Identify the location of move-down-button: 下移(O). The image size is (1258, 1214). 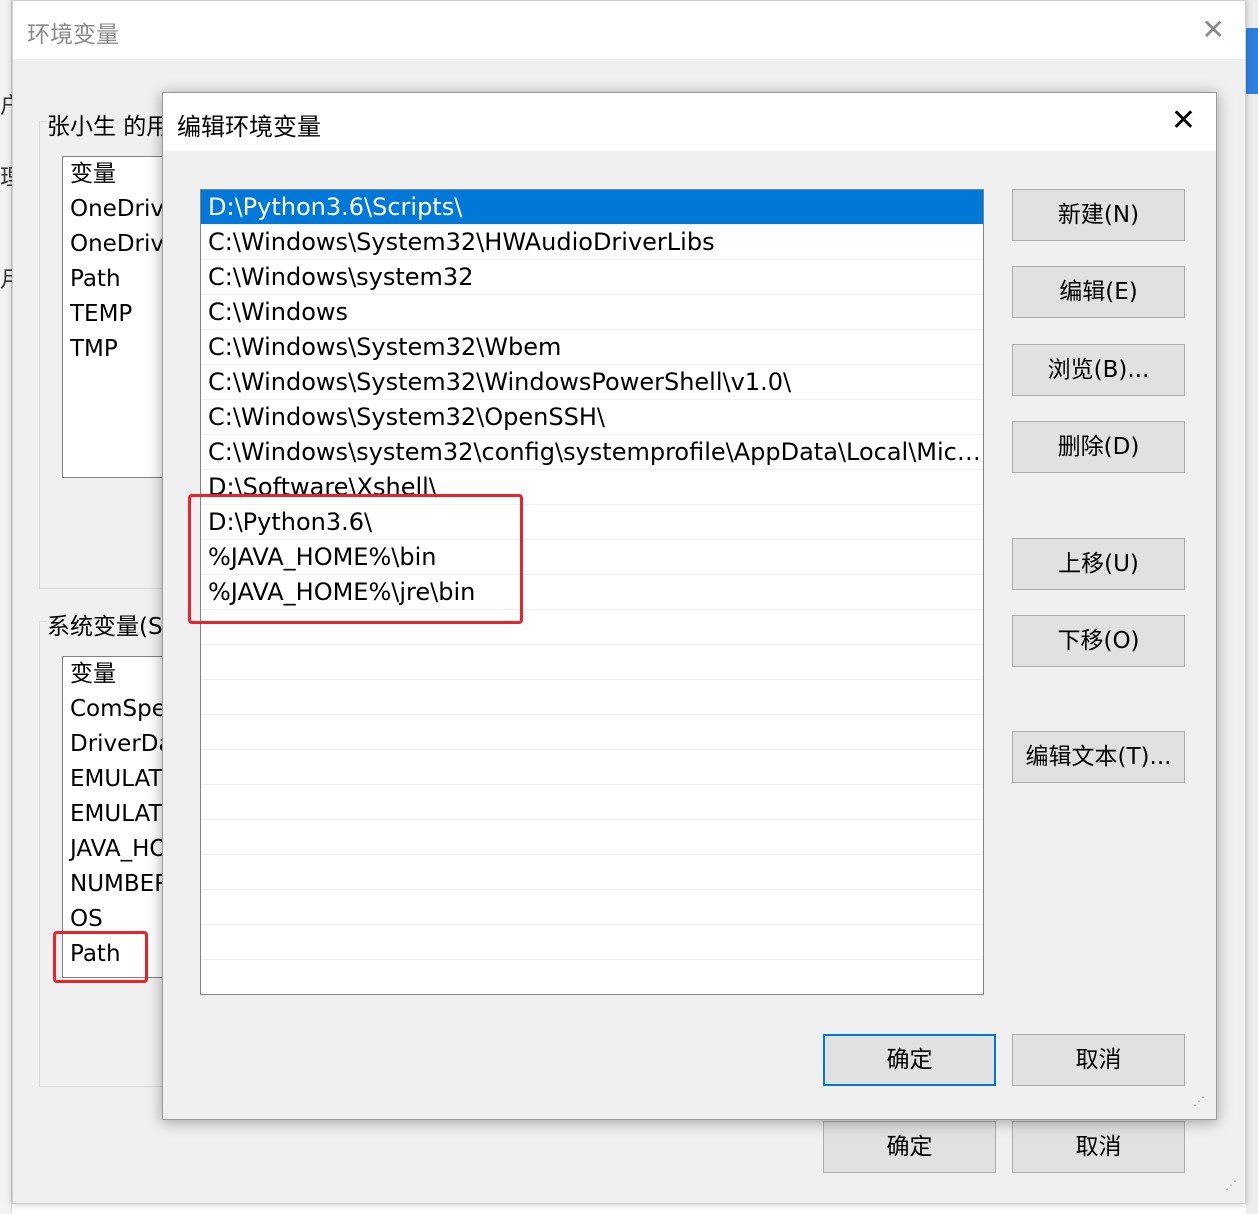
(1098, 641).